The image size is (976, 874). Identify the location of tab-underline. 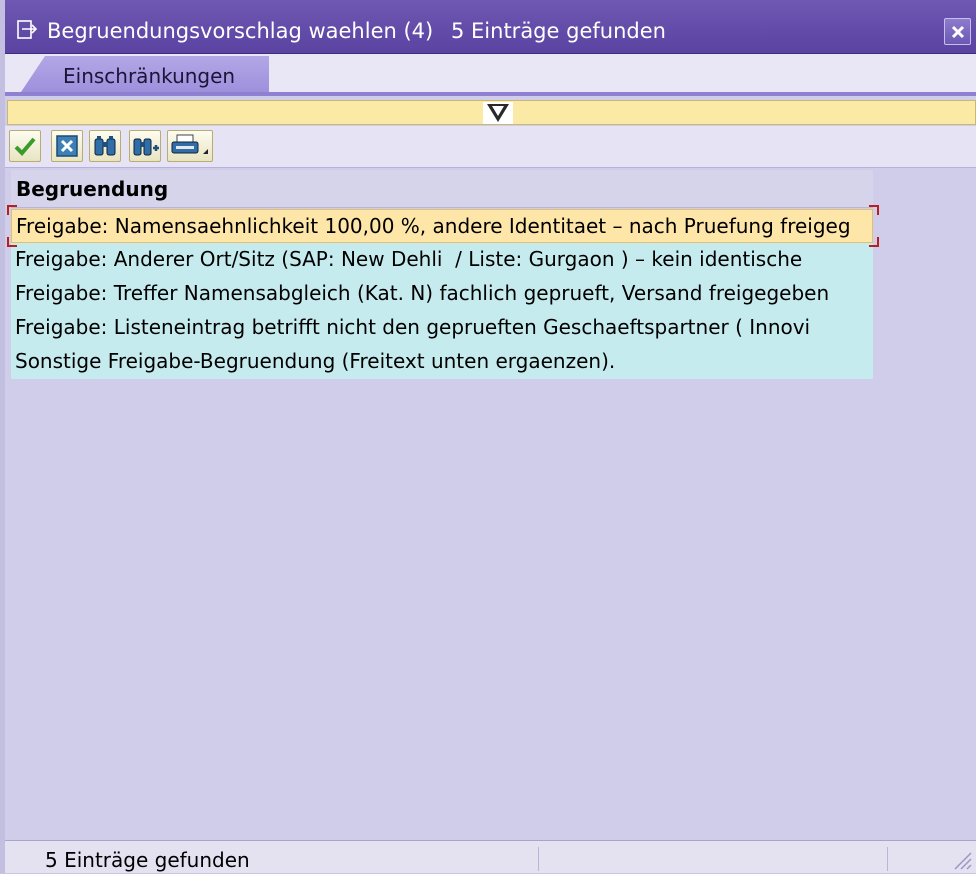
(490, 94).